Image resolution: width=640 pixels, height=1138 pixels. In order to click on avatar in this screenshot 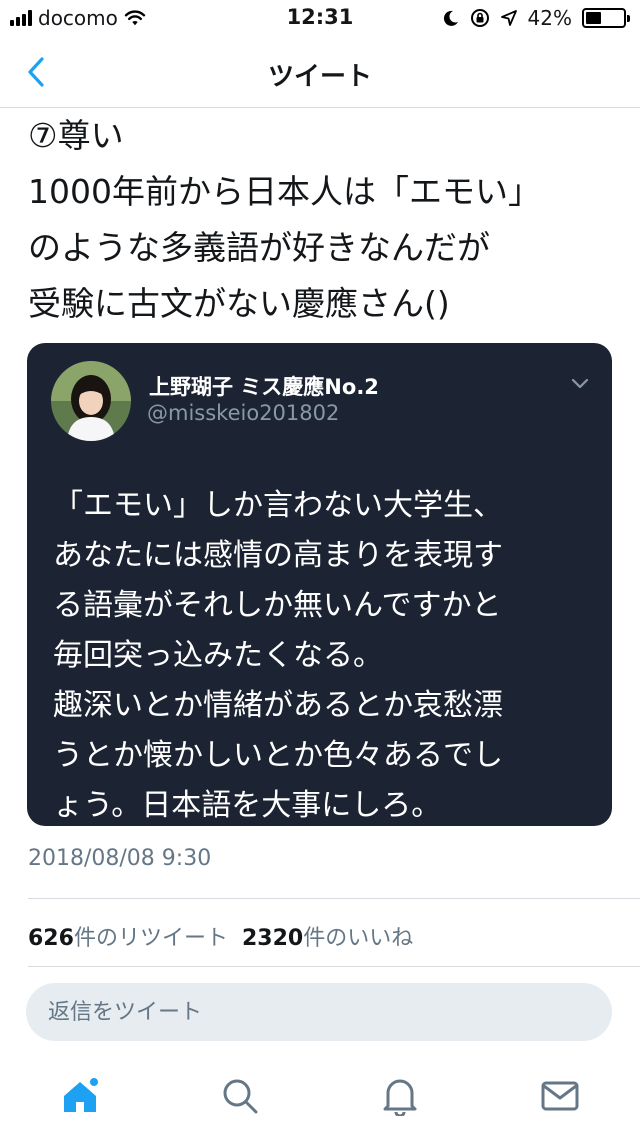, I will do `click(91, 401)`.